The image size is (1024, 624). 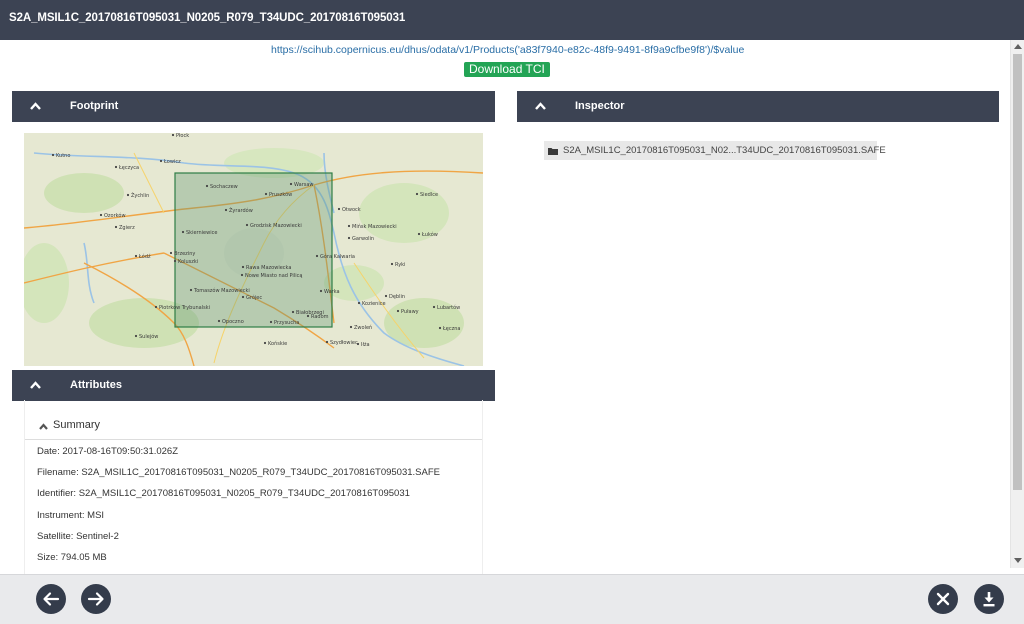 What do you see at coordinates (512, 599) in the screenshot?
I see `dialog-footer` at bounding box center [512, 599].